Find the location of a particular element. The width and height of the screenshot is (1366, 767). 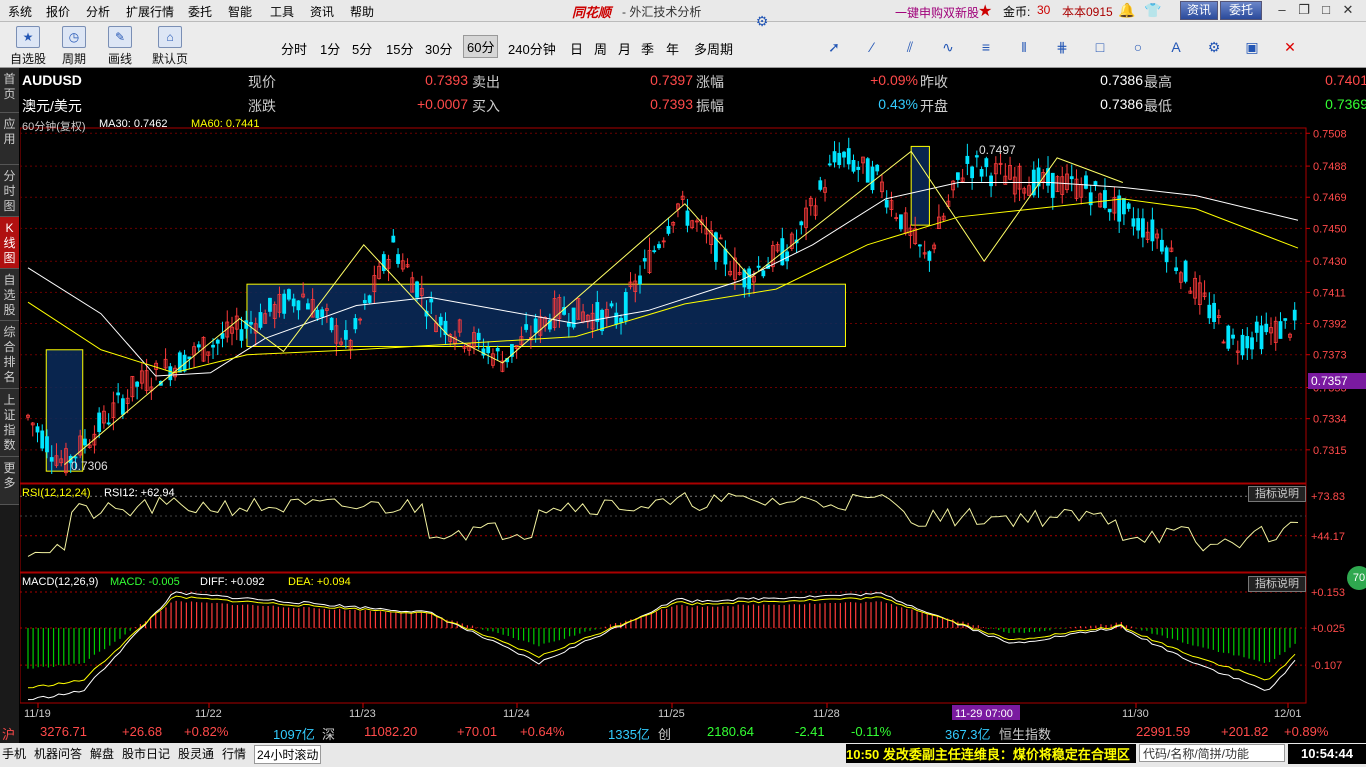

quote-label: 现价 is located at coordinates (262, 82).